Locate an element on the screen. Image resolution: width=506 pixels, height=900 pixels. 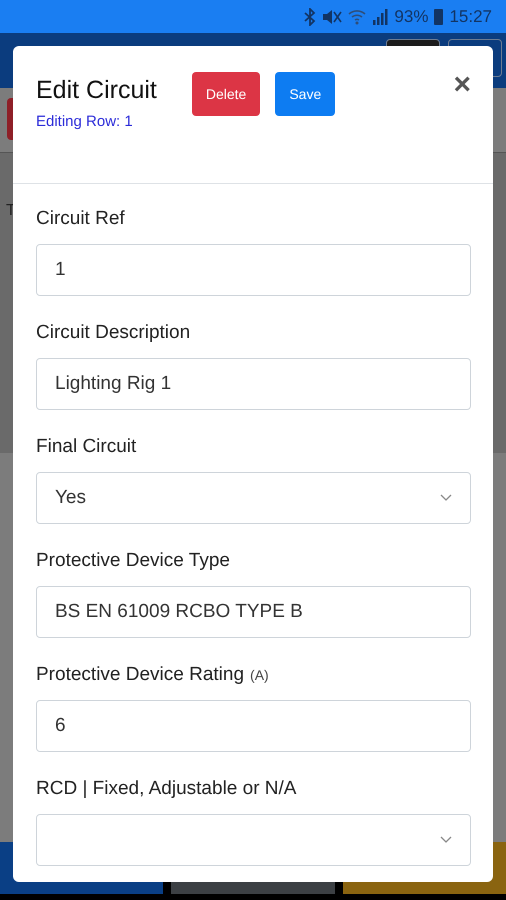
field-label: Protective Device Type is located at coordinates (133, 561).